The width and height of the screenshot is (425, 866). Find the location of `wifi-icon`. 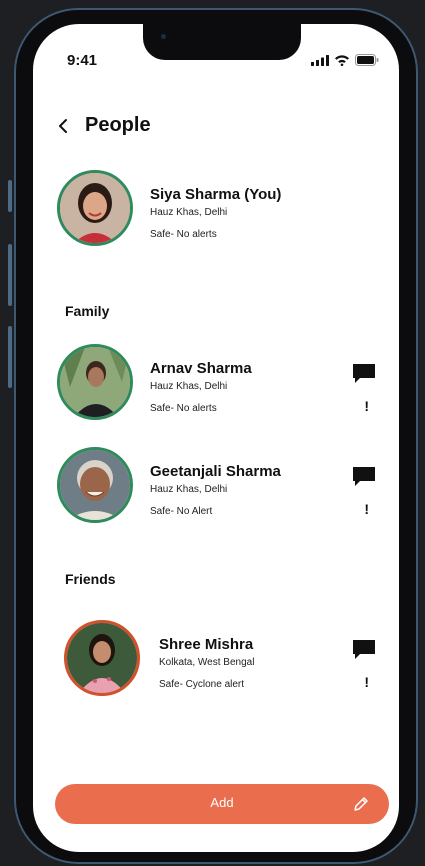

wifi-icon is located at coordinates (342, 60).